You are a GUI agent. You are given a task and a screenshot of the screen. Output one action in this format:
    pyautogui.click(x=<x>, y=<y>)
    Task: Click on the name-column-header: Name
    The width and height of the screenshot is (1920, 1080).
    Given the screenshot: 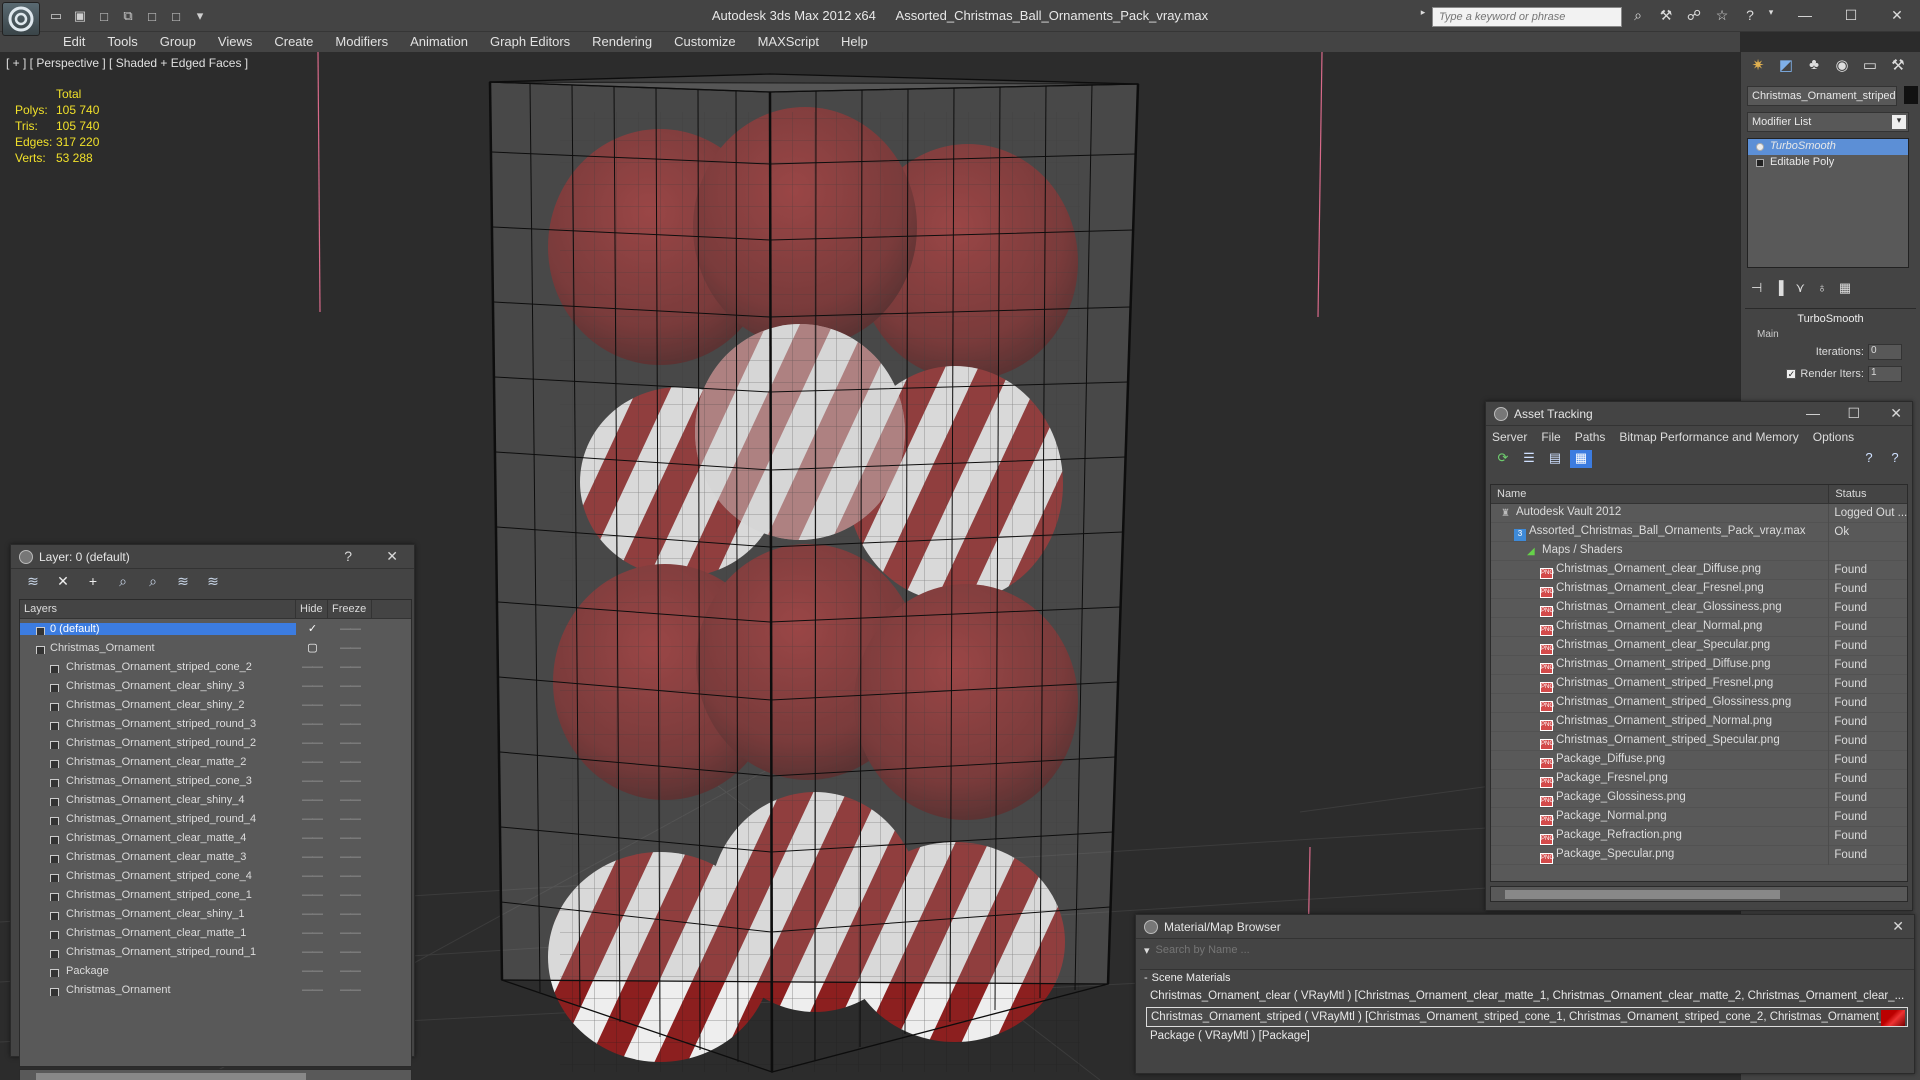 What is the action you would take?
    pyautogui.click(x=1660, y=494)
    